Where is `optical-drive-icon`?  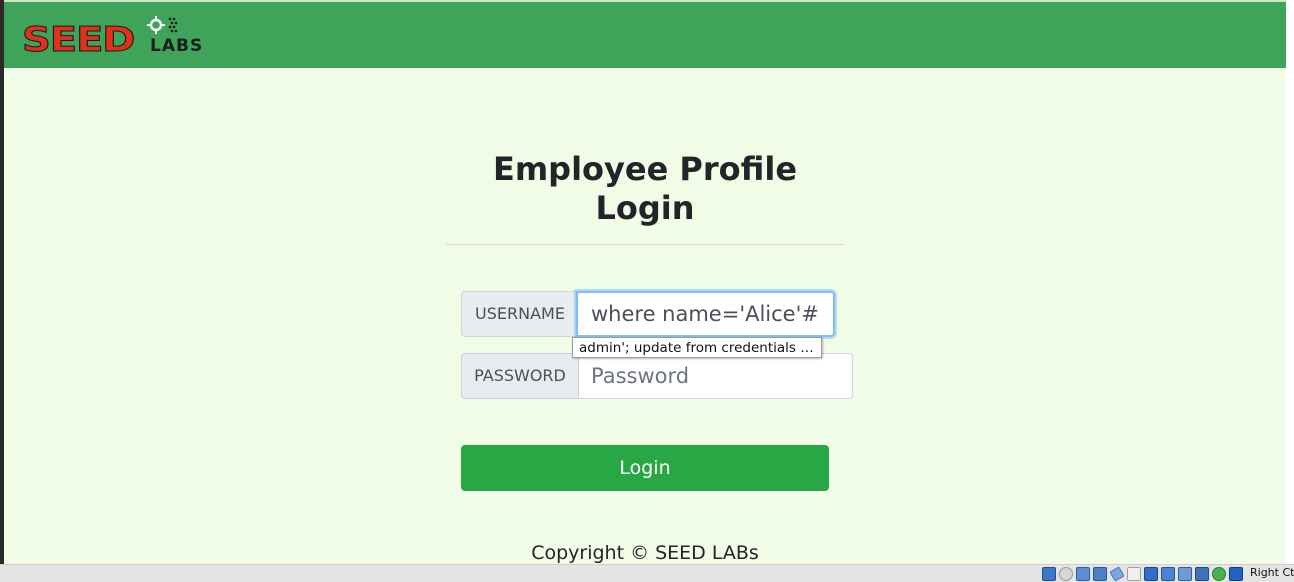 optical-drive-icon is located at coordinates (1066, 574).